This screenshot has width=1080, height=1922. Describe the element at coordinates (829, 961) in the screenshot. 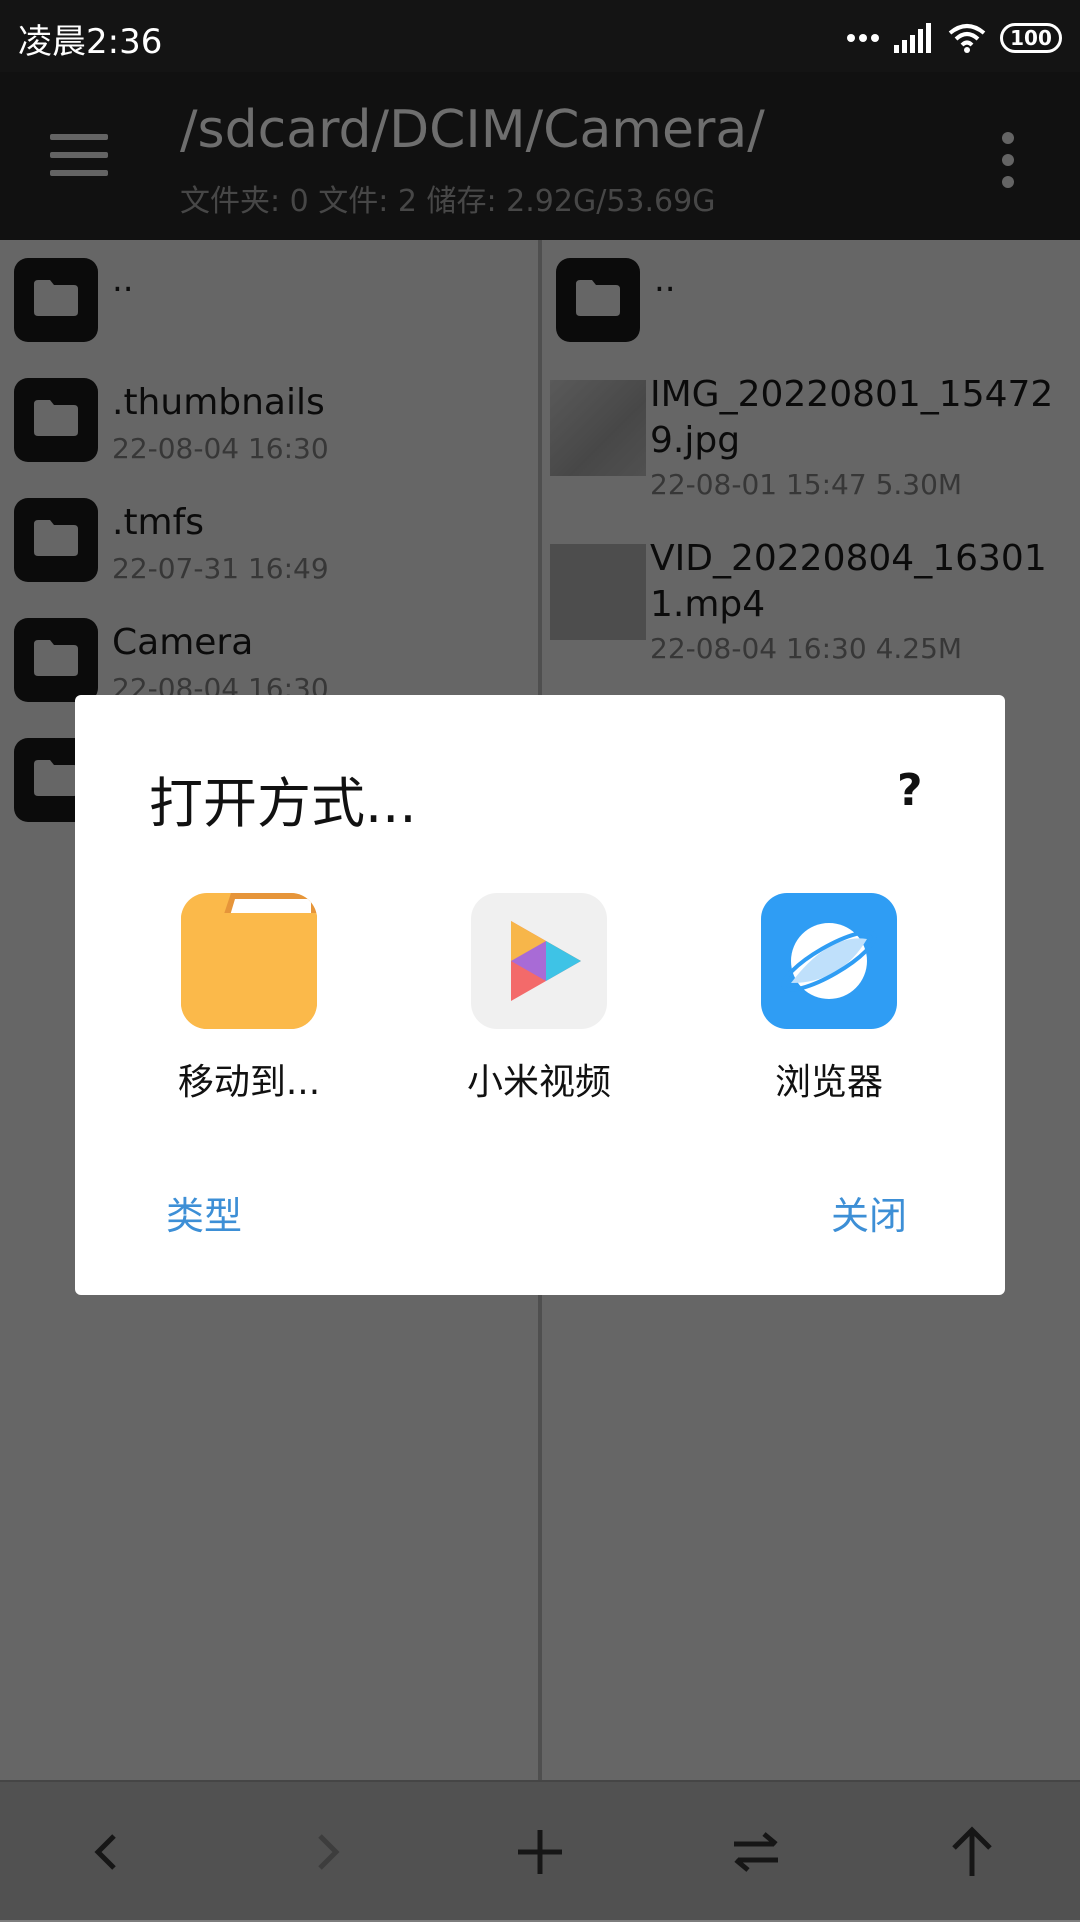

I see `browser-icon` at that location.